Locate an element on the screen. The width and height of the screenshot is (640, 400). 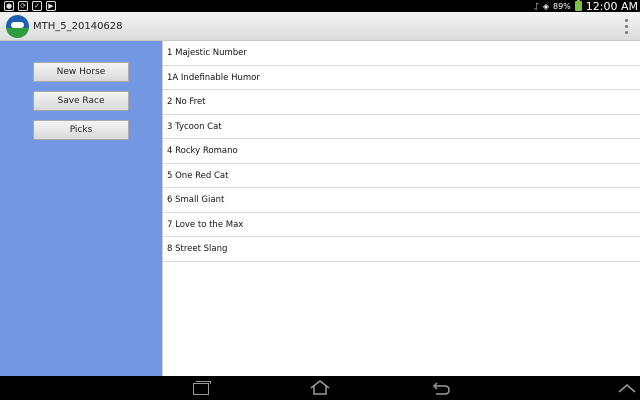
battery-icon is located at coordinates (578, 5).